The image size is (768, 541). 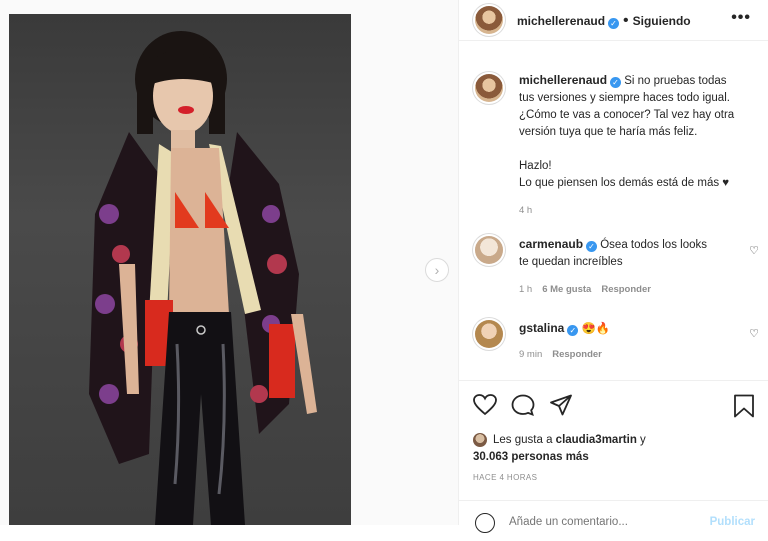 I want to click on comment-gstalina: gstalina ✓ 😍🔥, so click(x=634, y=329).